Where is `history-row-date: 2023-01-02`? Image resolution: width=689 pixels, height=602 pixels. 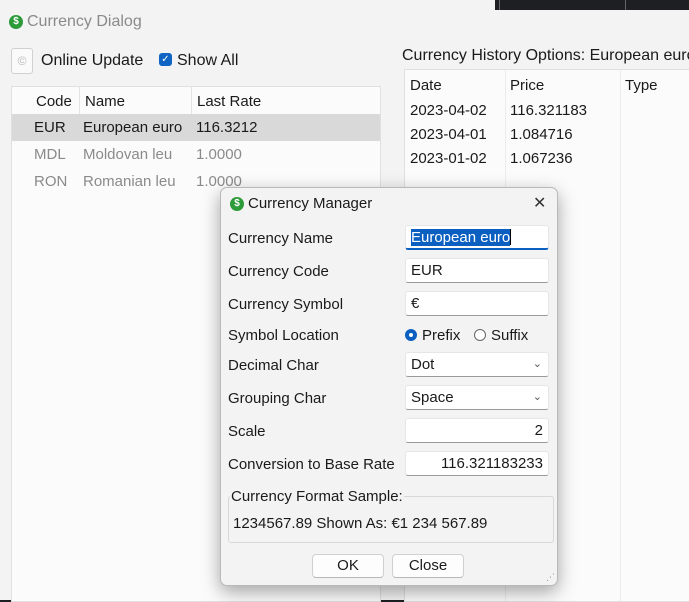 history-row-date: 2023-01-02 is located at coordinates (448, 158).